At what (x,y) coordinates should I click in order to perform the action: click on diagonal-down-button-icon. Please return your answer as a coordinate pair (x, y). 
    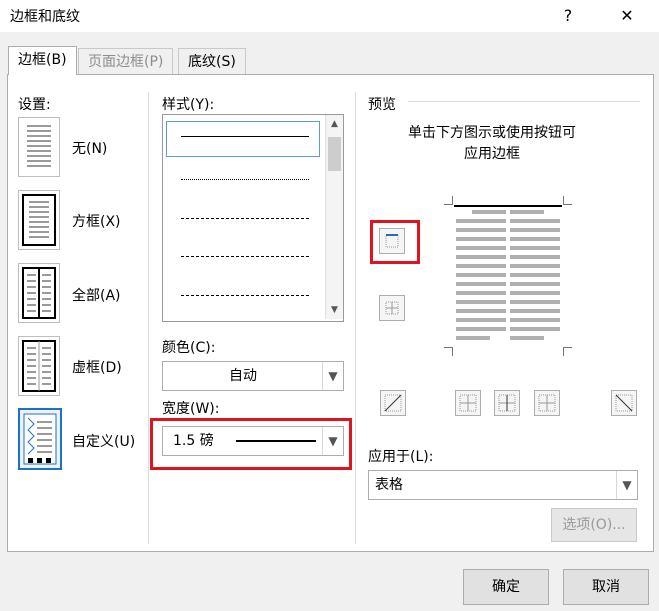
    Looking at the image, I should click on (624, 403).